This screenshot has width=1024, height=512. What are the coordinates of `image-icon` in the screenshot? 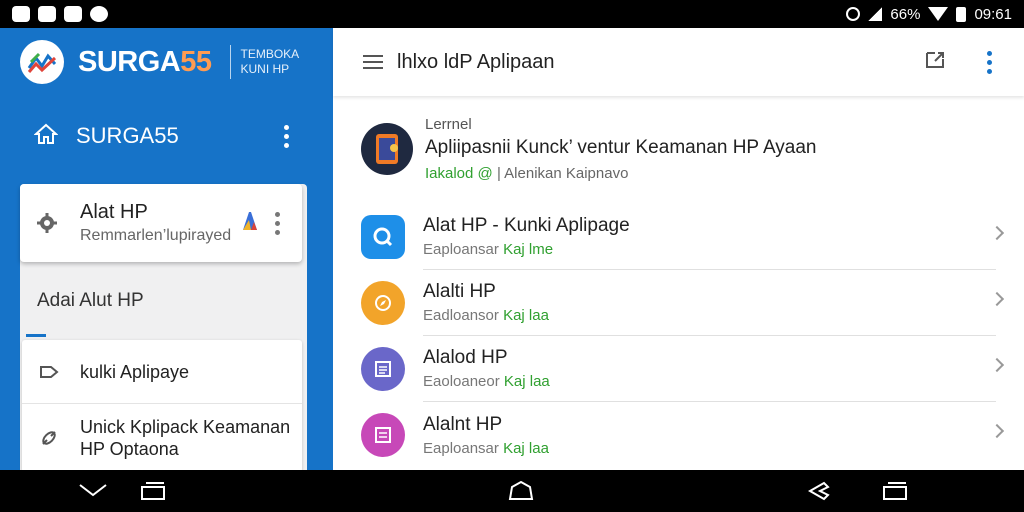 It's located at (383, 435).